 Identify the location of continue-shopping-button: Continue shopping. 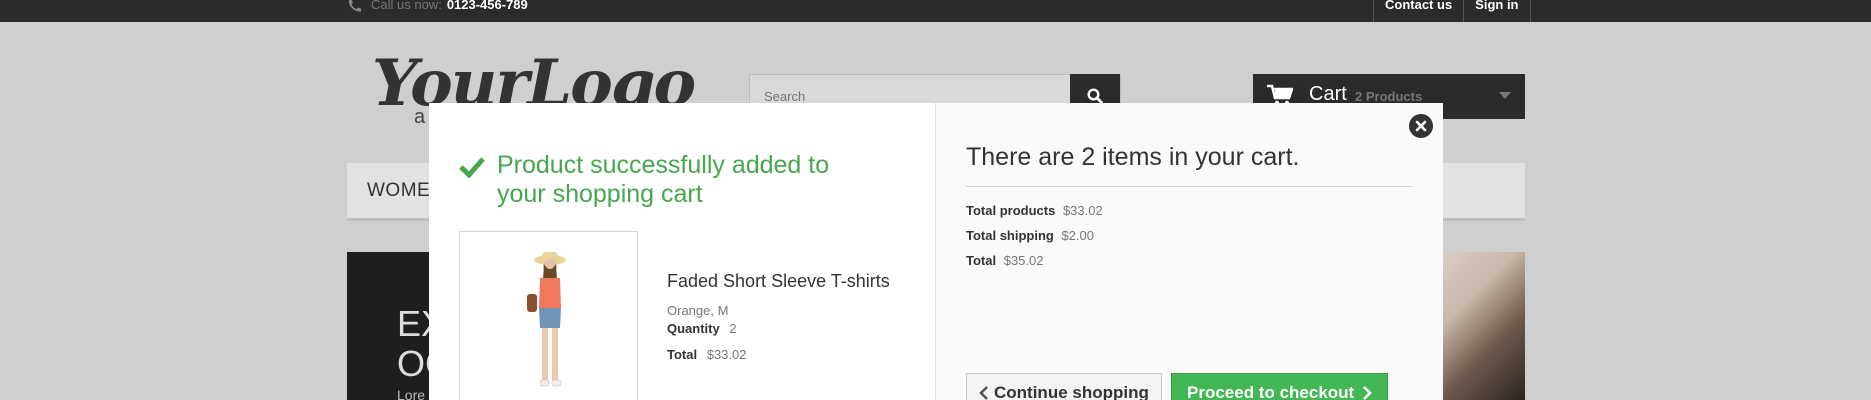
(1064, 386).